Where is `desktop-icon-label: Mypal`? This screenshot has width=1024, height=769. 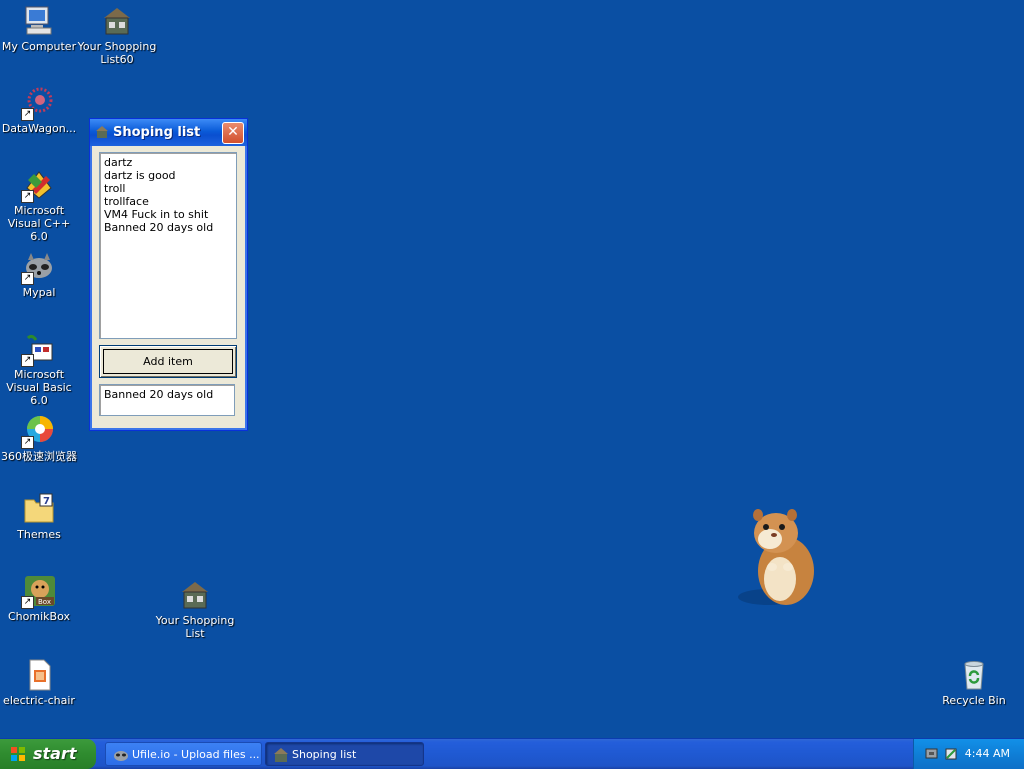 desktop-icon-label: Mypal is located at coordinates (39, 292).